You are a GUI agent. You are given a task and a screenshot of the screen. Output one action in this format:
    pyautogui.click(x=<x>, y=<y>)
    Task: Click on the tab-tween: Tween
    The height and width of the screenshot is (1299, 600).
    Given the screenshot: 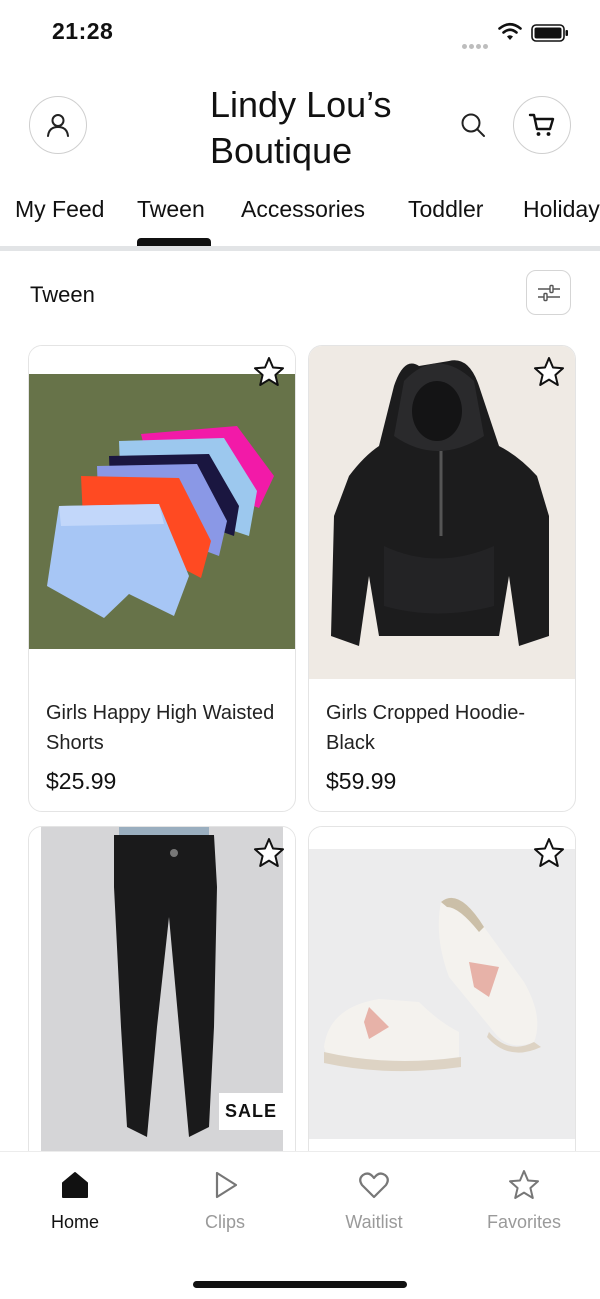 What is the action you would take?
    pyautogui.click(x=171, y=209)
    